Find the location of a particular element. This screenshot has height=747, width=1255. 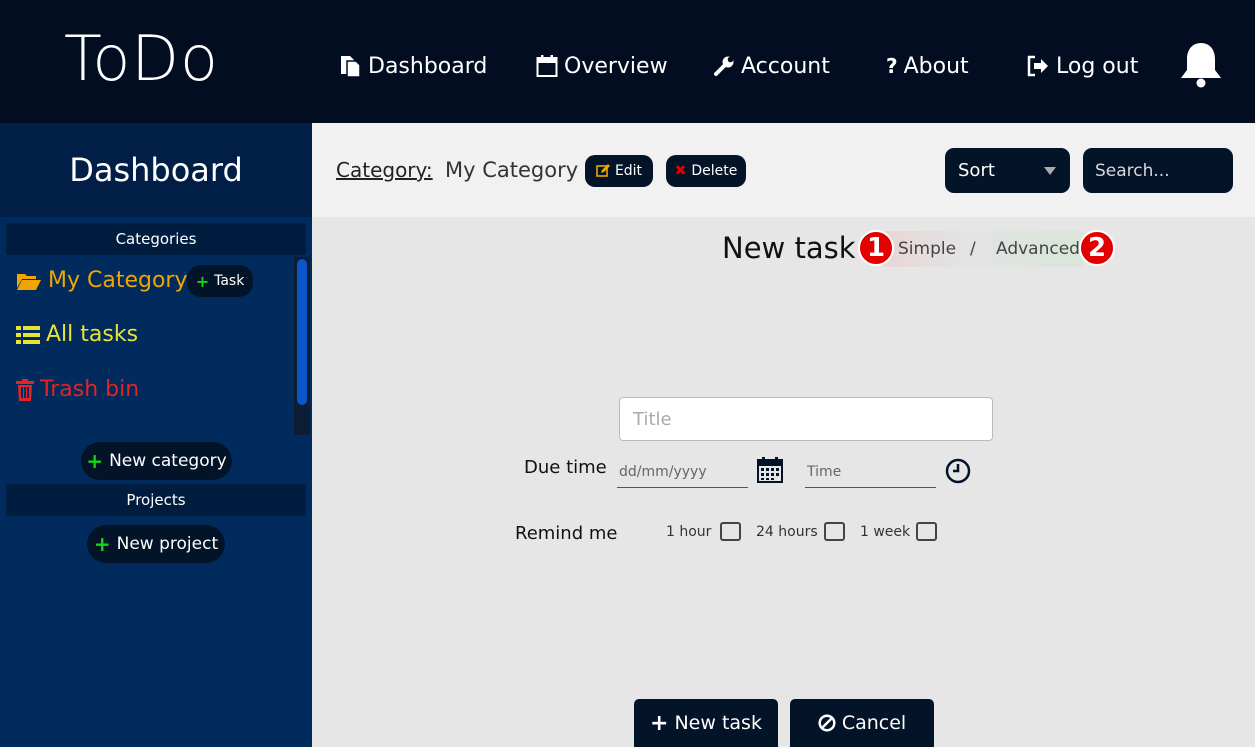

list-icon is located at coordinates (28, 334).